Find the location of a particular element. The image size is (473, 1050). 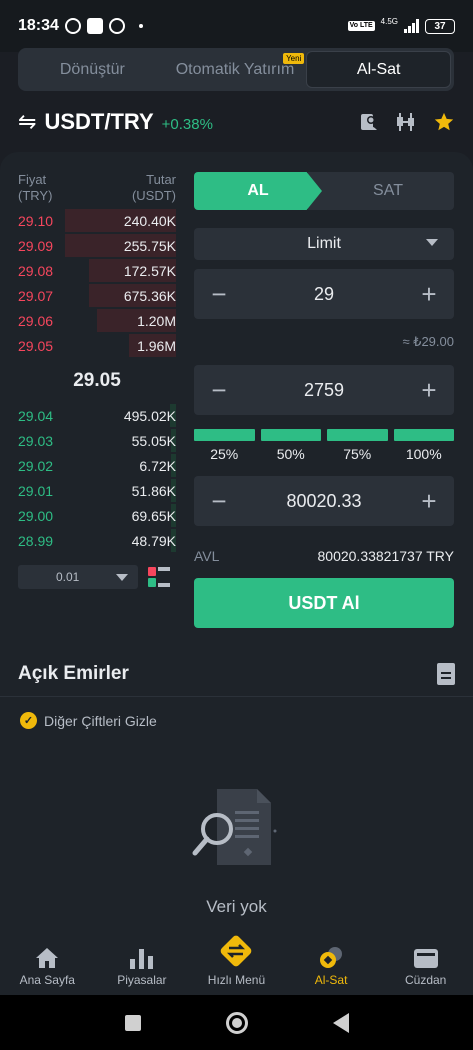

side-toggle: AL SAT is located at coordinates (324, 191).